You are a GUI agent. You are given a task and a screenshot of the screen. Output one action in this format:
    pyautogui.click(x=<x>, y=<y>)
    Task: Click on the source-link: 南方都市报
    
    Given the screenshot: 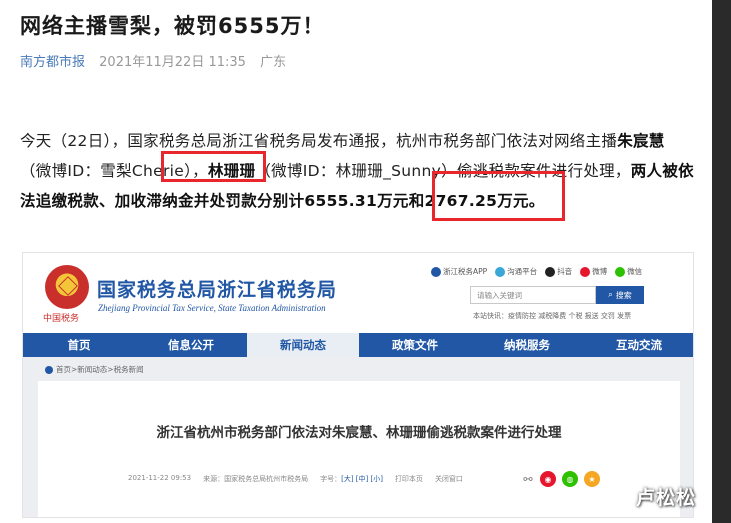 What is the action you would take?
    pyautogui.click(x=52, y=62)
    